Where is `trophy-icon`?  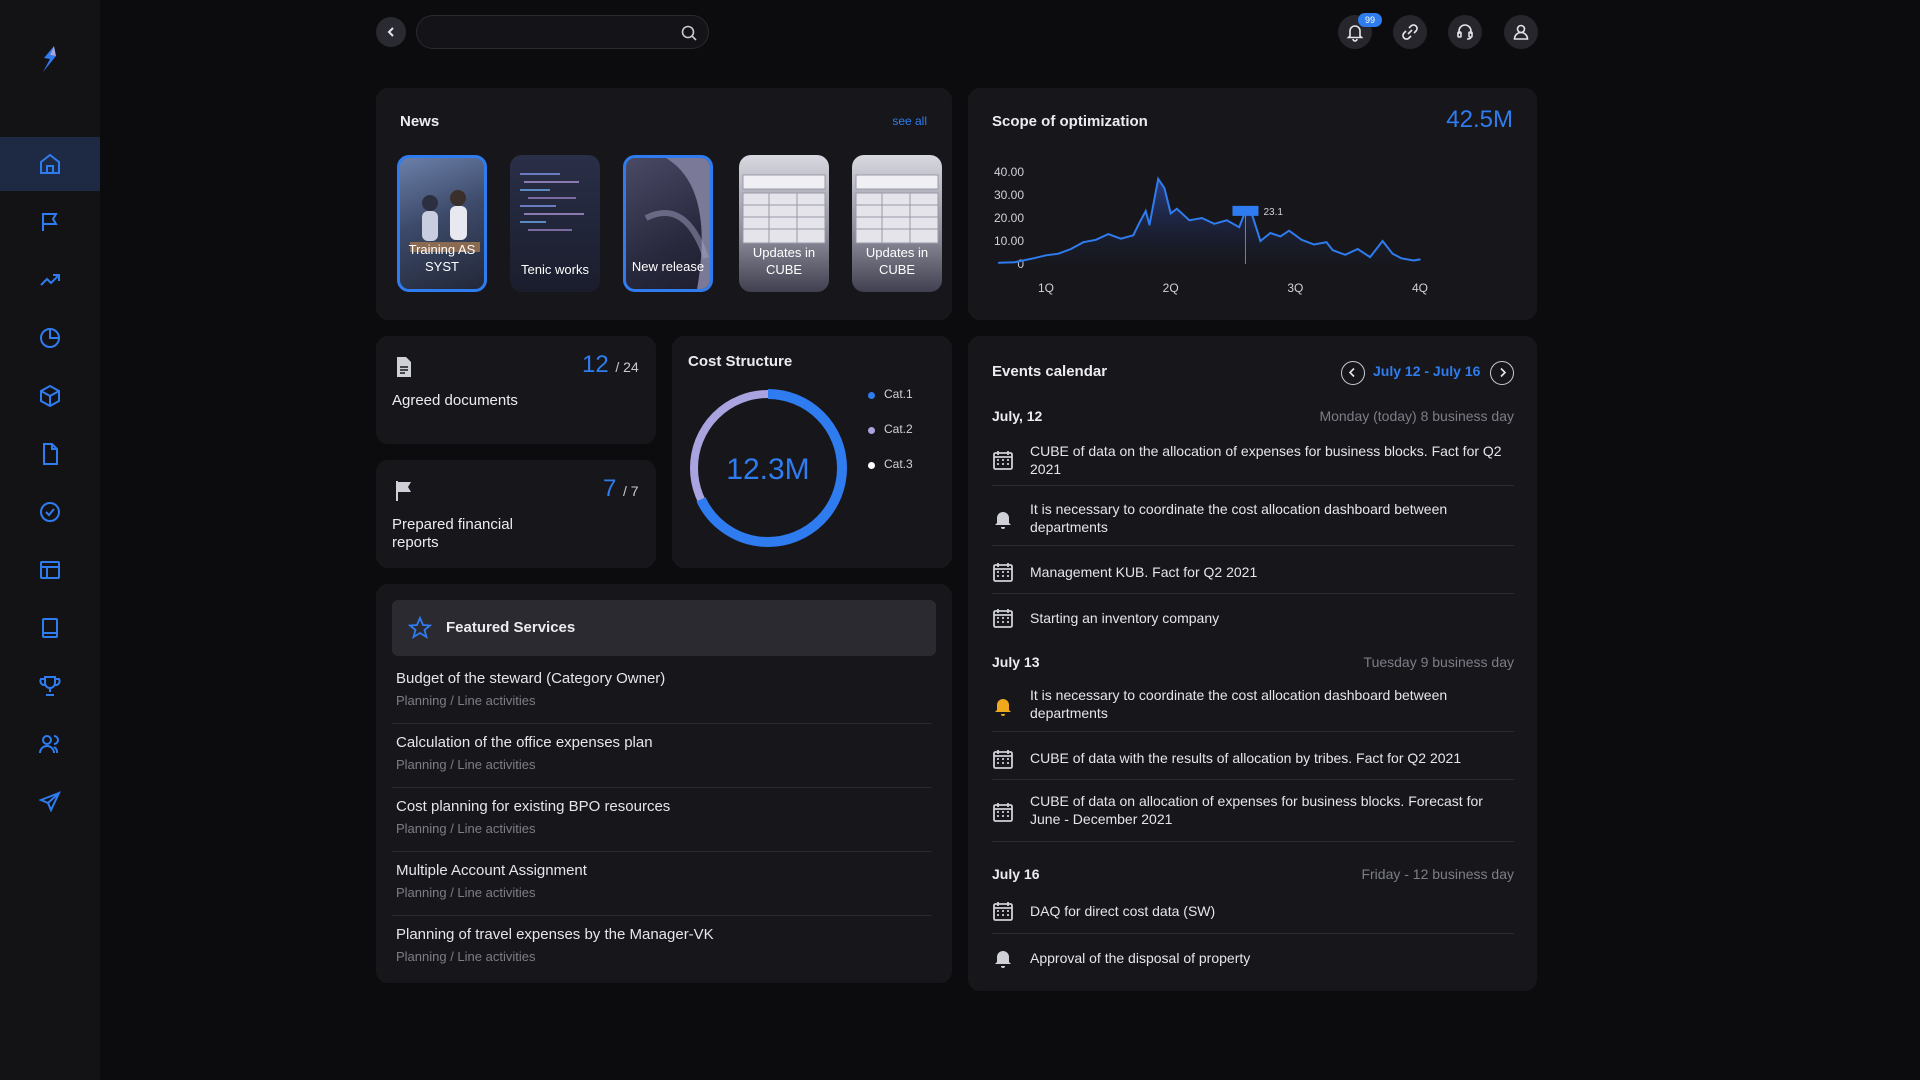
trophy-icon is located at coordinates (50, 686).